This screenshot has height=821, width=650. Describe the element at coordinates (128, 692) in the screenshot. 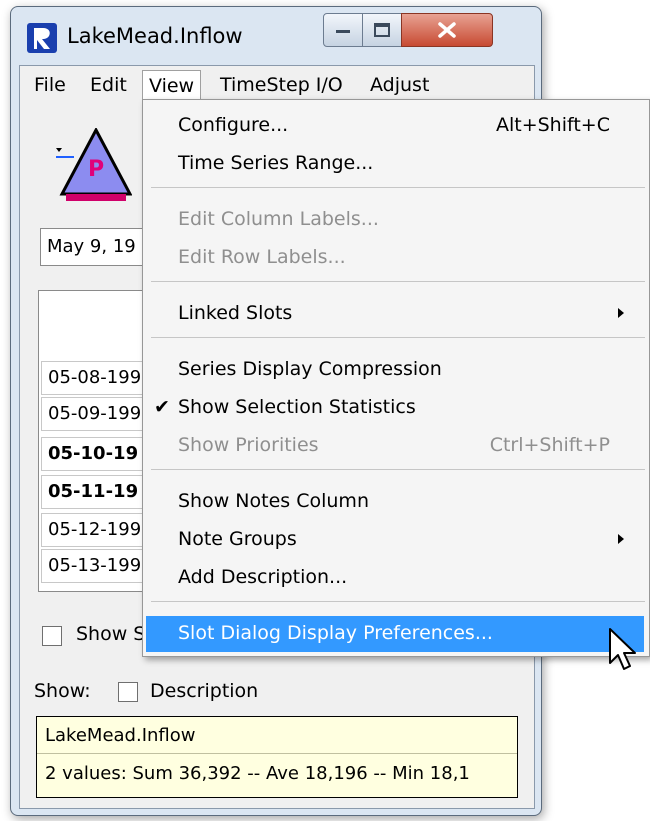

I see `description-checkbox` at that location.